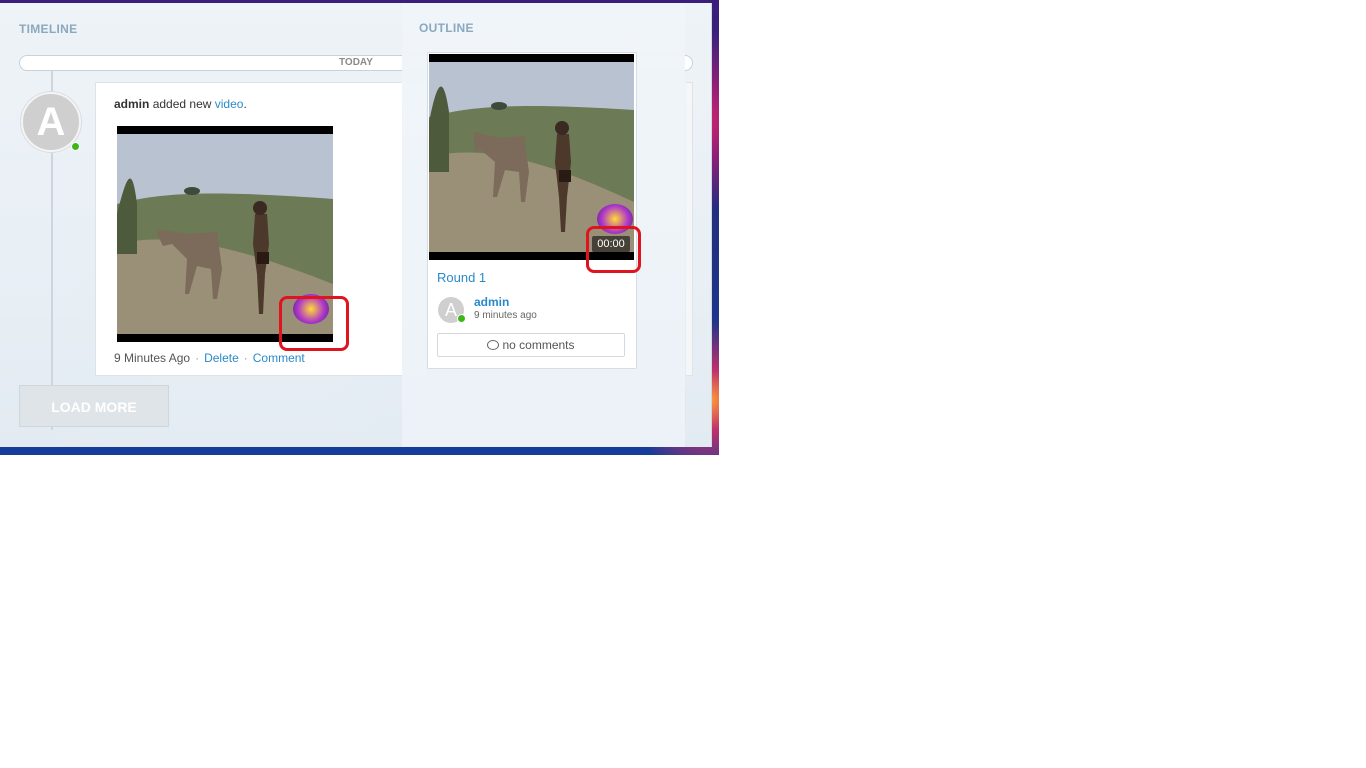 The image size is (1366, 768). What do you see at coordinates (131, 104) in the screenshot?
I see `post-author-link: admin` at bounding box center [131, 104].